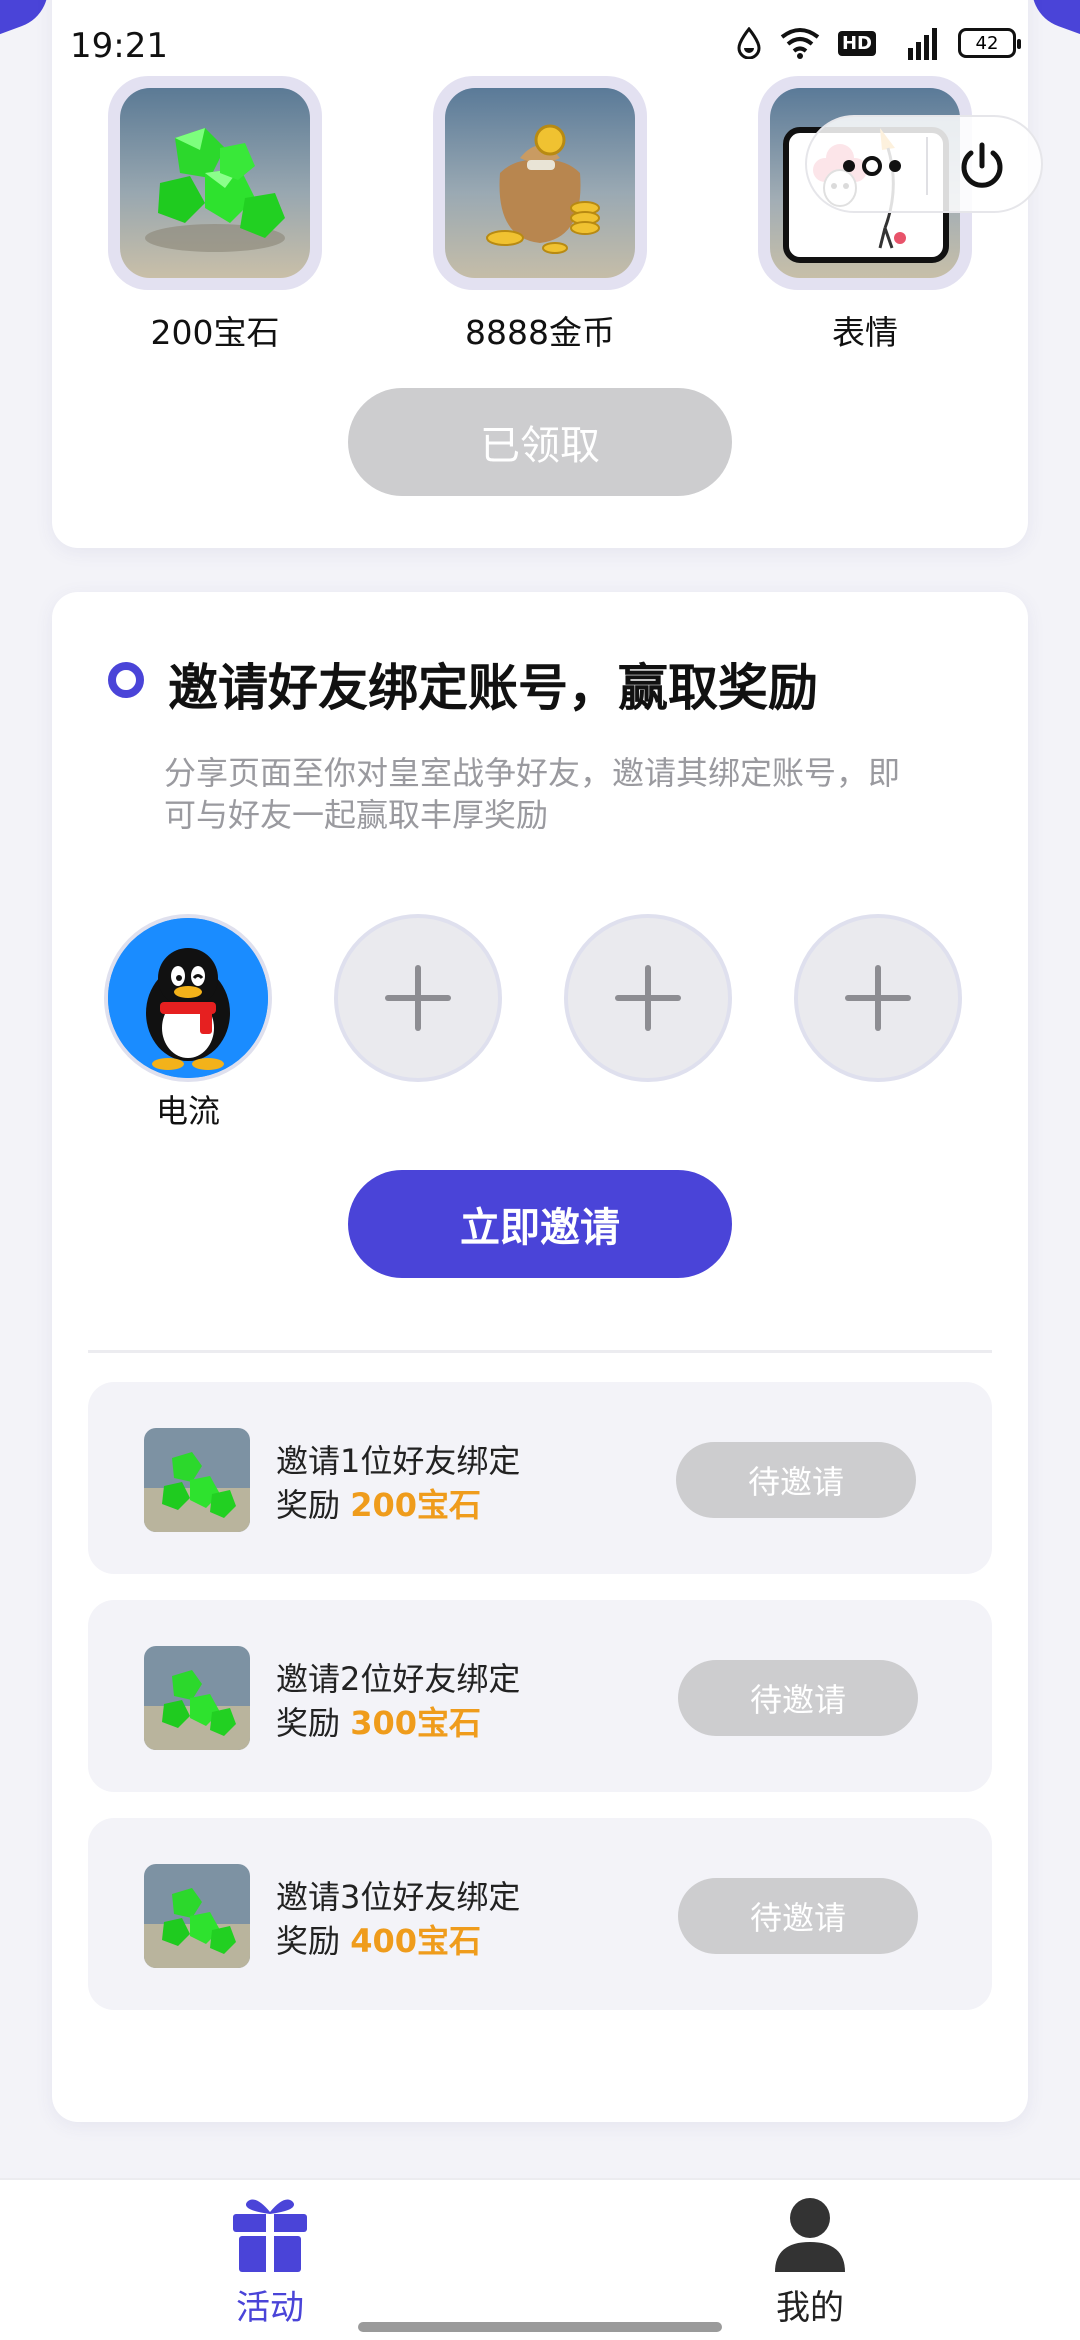 The width and height of the screenshot is (1080, 2340). Describe the element at coordinates (126, 680) in the screenshot. I see `section-dot-icon` at that location.